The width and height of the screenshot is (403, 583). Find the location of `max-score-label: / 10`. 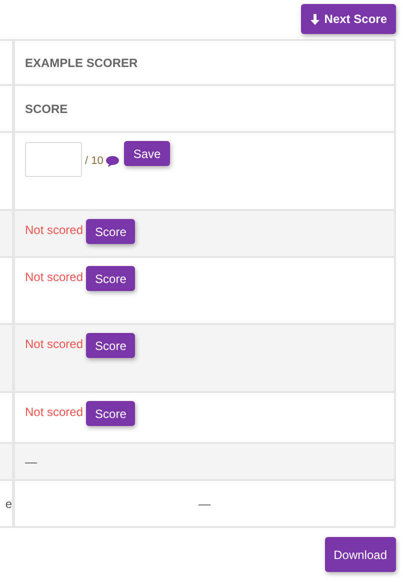

max-score-label: / 10 is located at coordinates (94, 161).